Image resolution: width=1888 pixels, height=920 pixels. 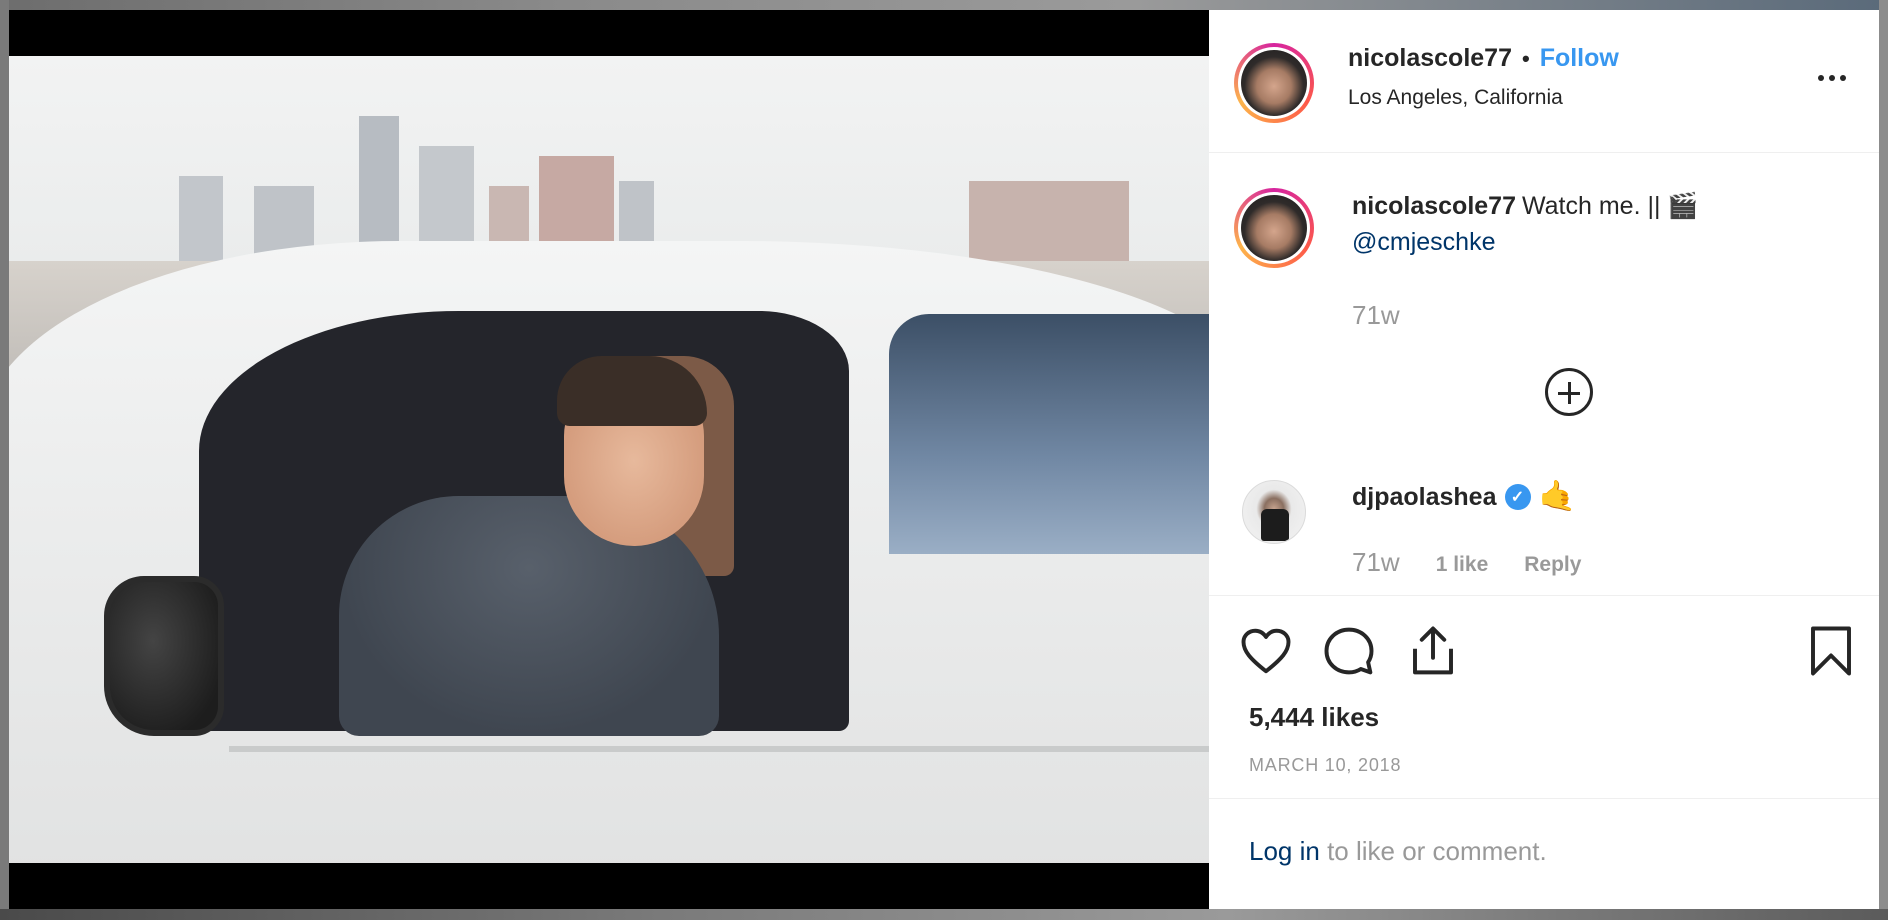 I want to click on follow-button: Follow, so click(x=1579, y=58).